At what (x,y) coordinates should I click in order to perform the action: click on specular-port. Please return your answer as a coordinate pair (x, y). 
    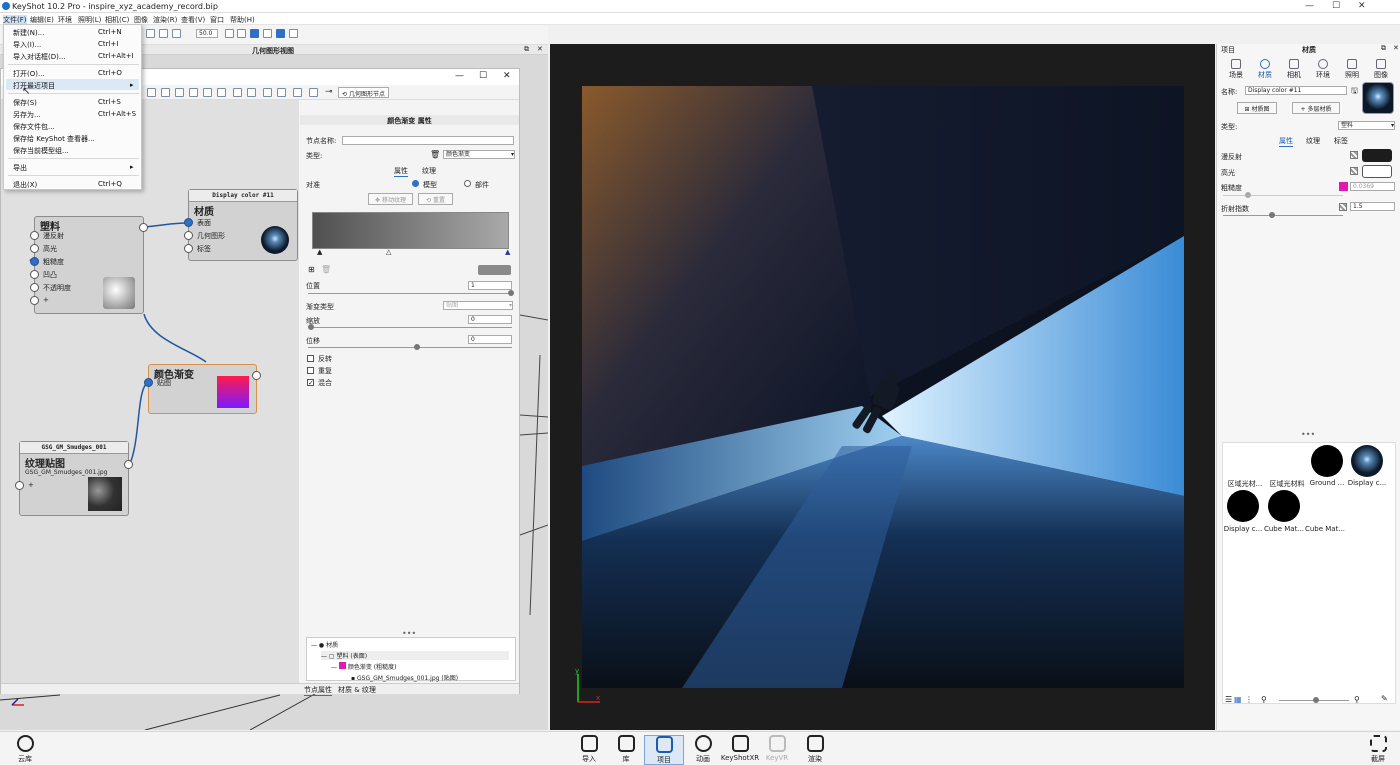
    Looking at the image, I should click on (34, 248).